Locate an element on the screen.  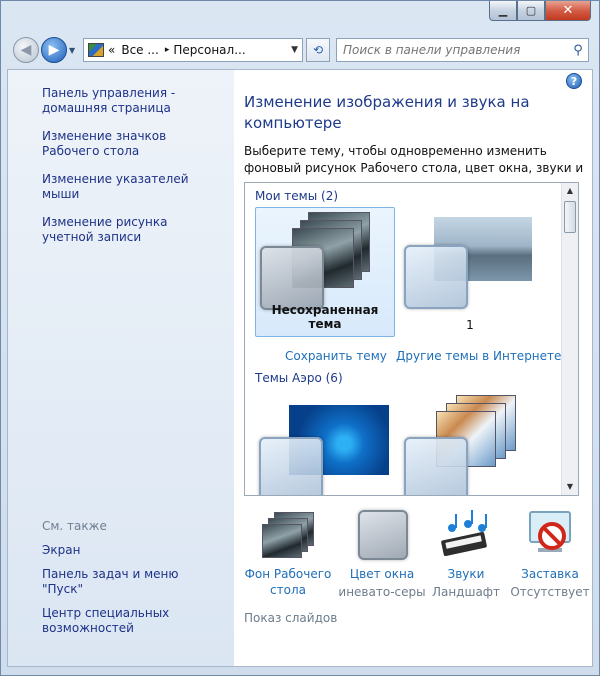
recent-pages-dropdown: ▼ is located at coordinates (74, 50).